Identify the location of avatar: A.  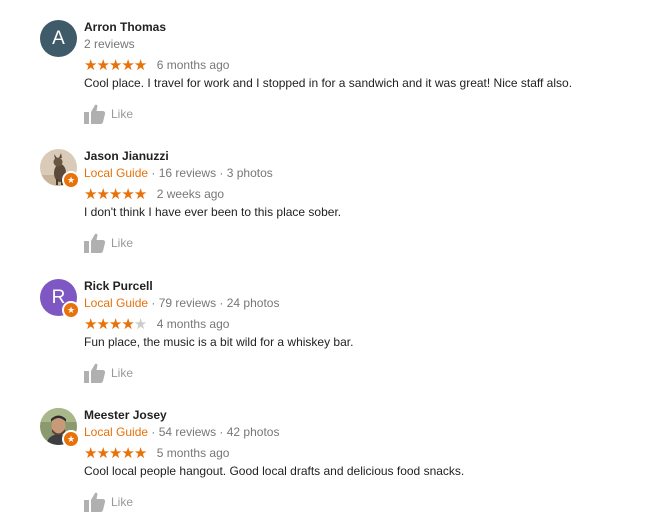
(58, 38).